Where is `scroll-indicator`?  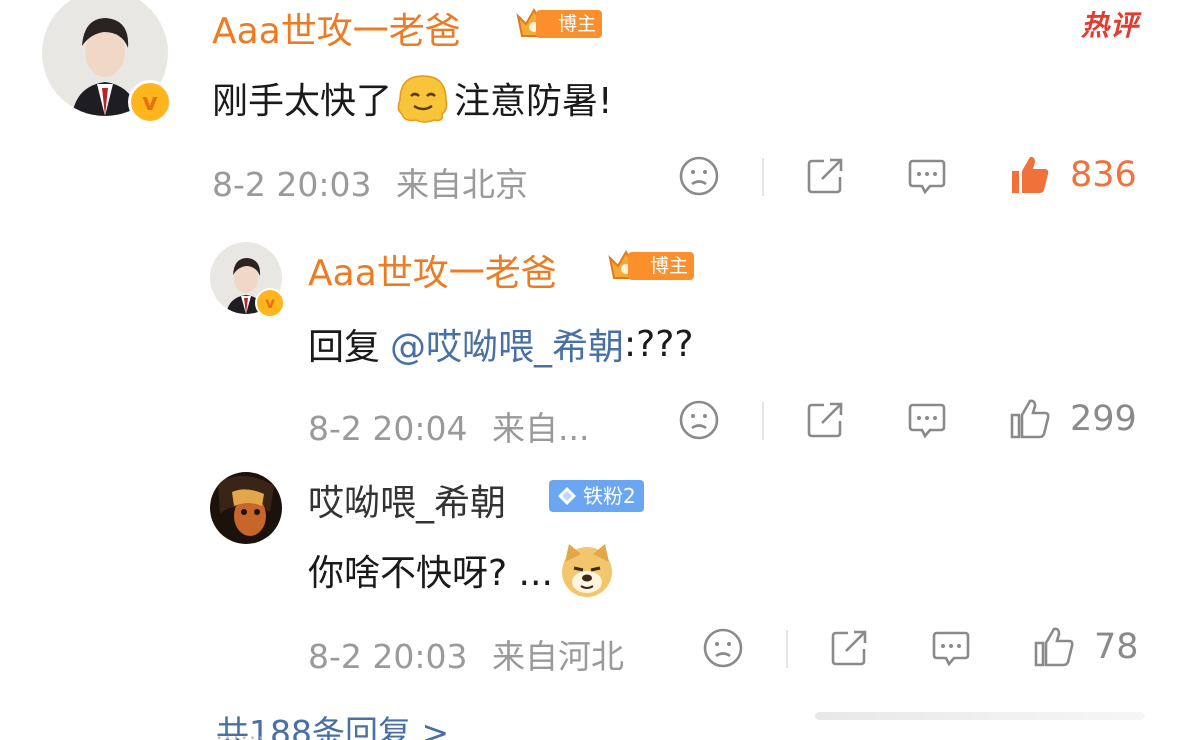
scroll-indicator is located at coordinates (980, 716).